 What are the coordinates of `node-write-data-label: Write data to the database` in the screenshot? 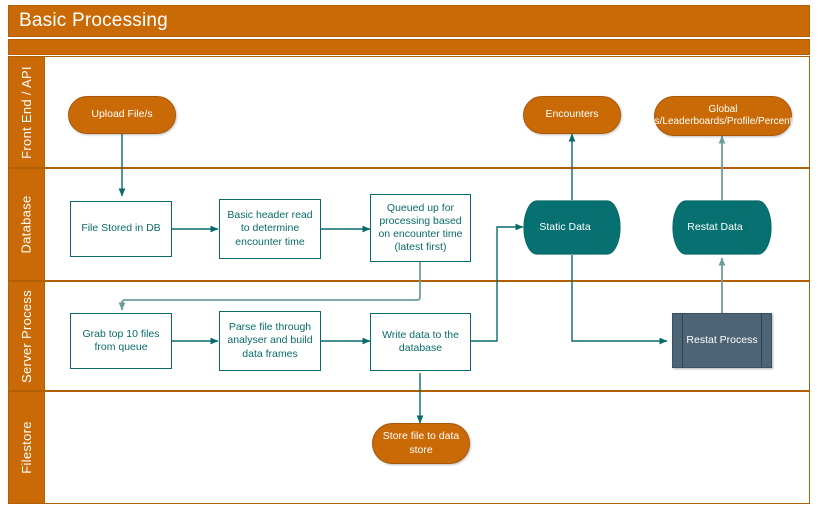 It's located at (420, 341).